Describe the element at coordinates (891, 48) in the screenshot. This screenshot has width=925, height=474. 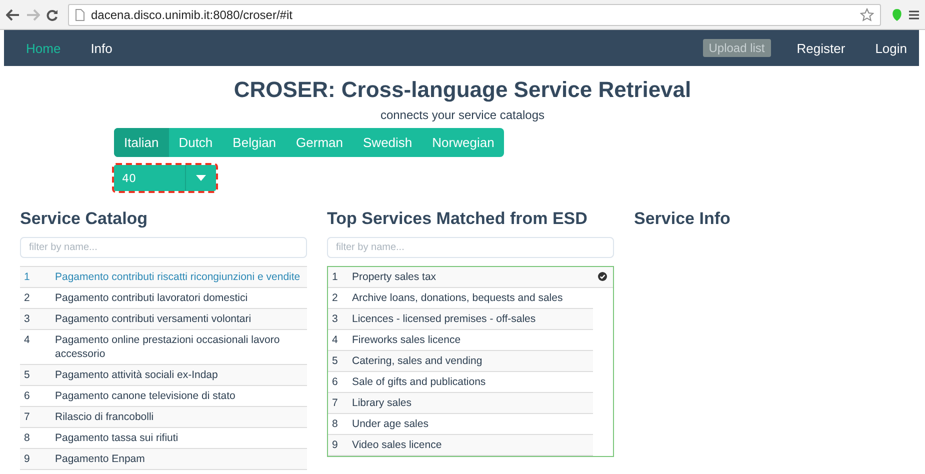
I see `nav-link: Login` at that location.